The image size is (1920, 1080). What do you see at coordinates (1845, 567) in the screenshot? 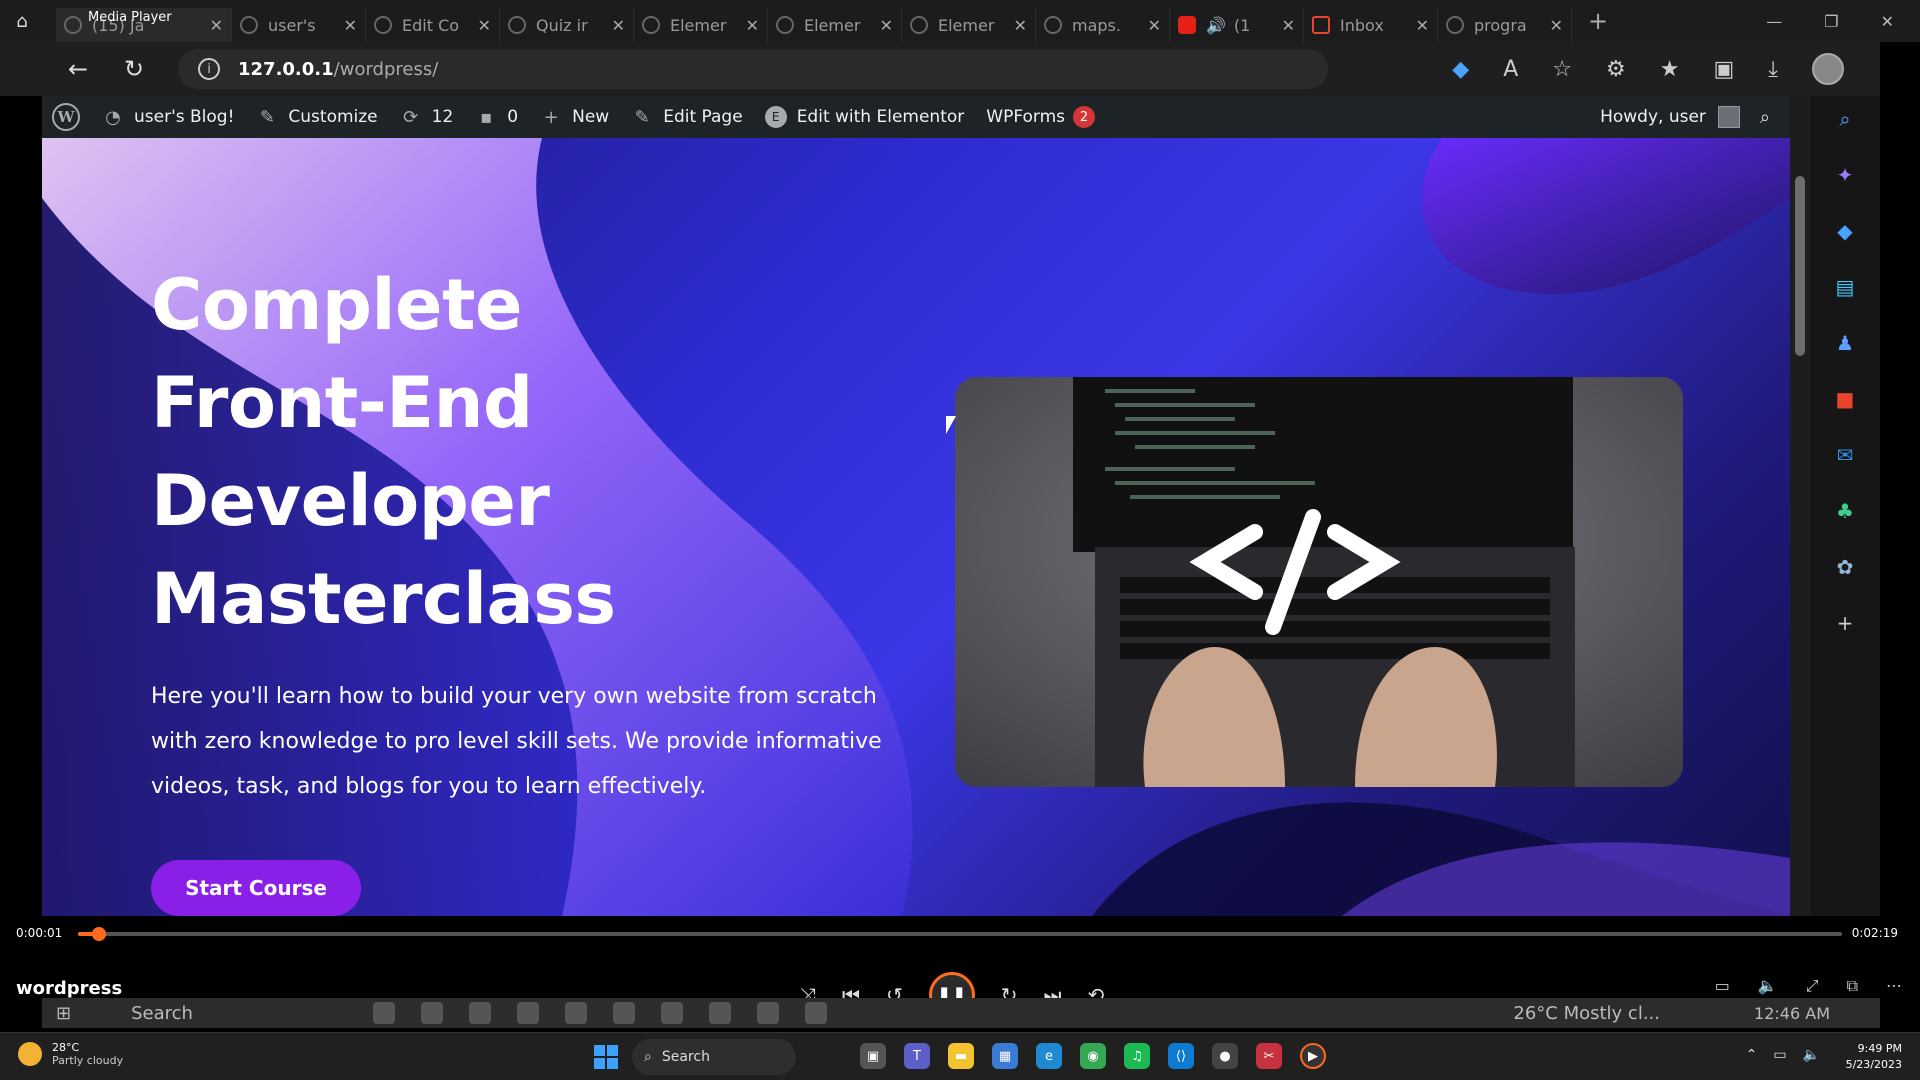
I see `settings-gear-icon: ✿` at bounding box center [1845, 567].